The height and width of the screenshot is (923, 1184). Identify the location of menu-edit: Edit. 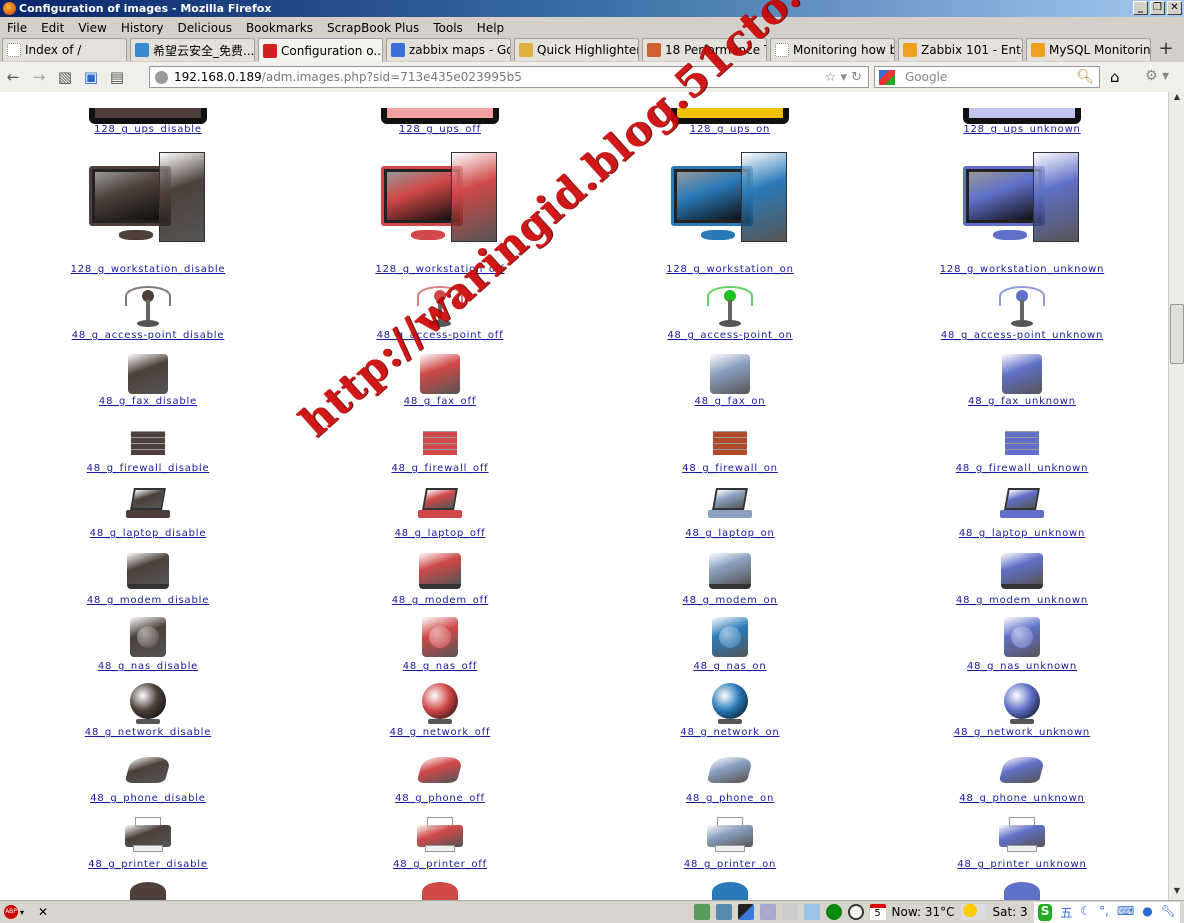
(52, 28).